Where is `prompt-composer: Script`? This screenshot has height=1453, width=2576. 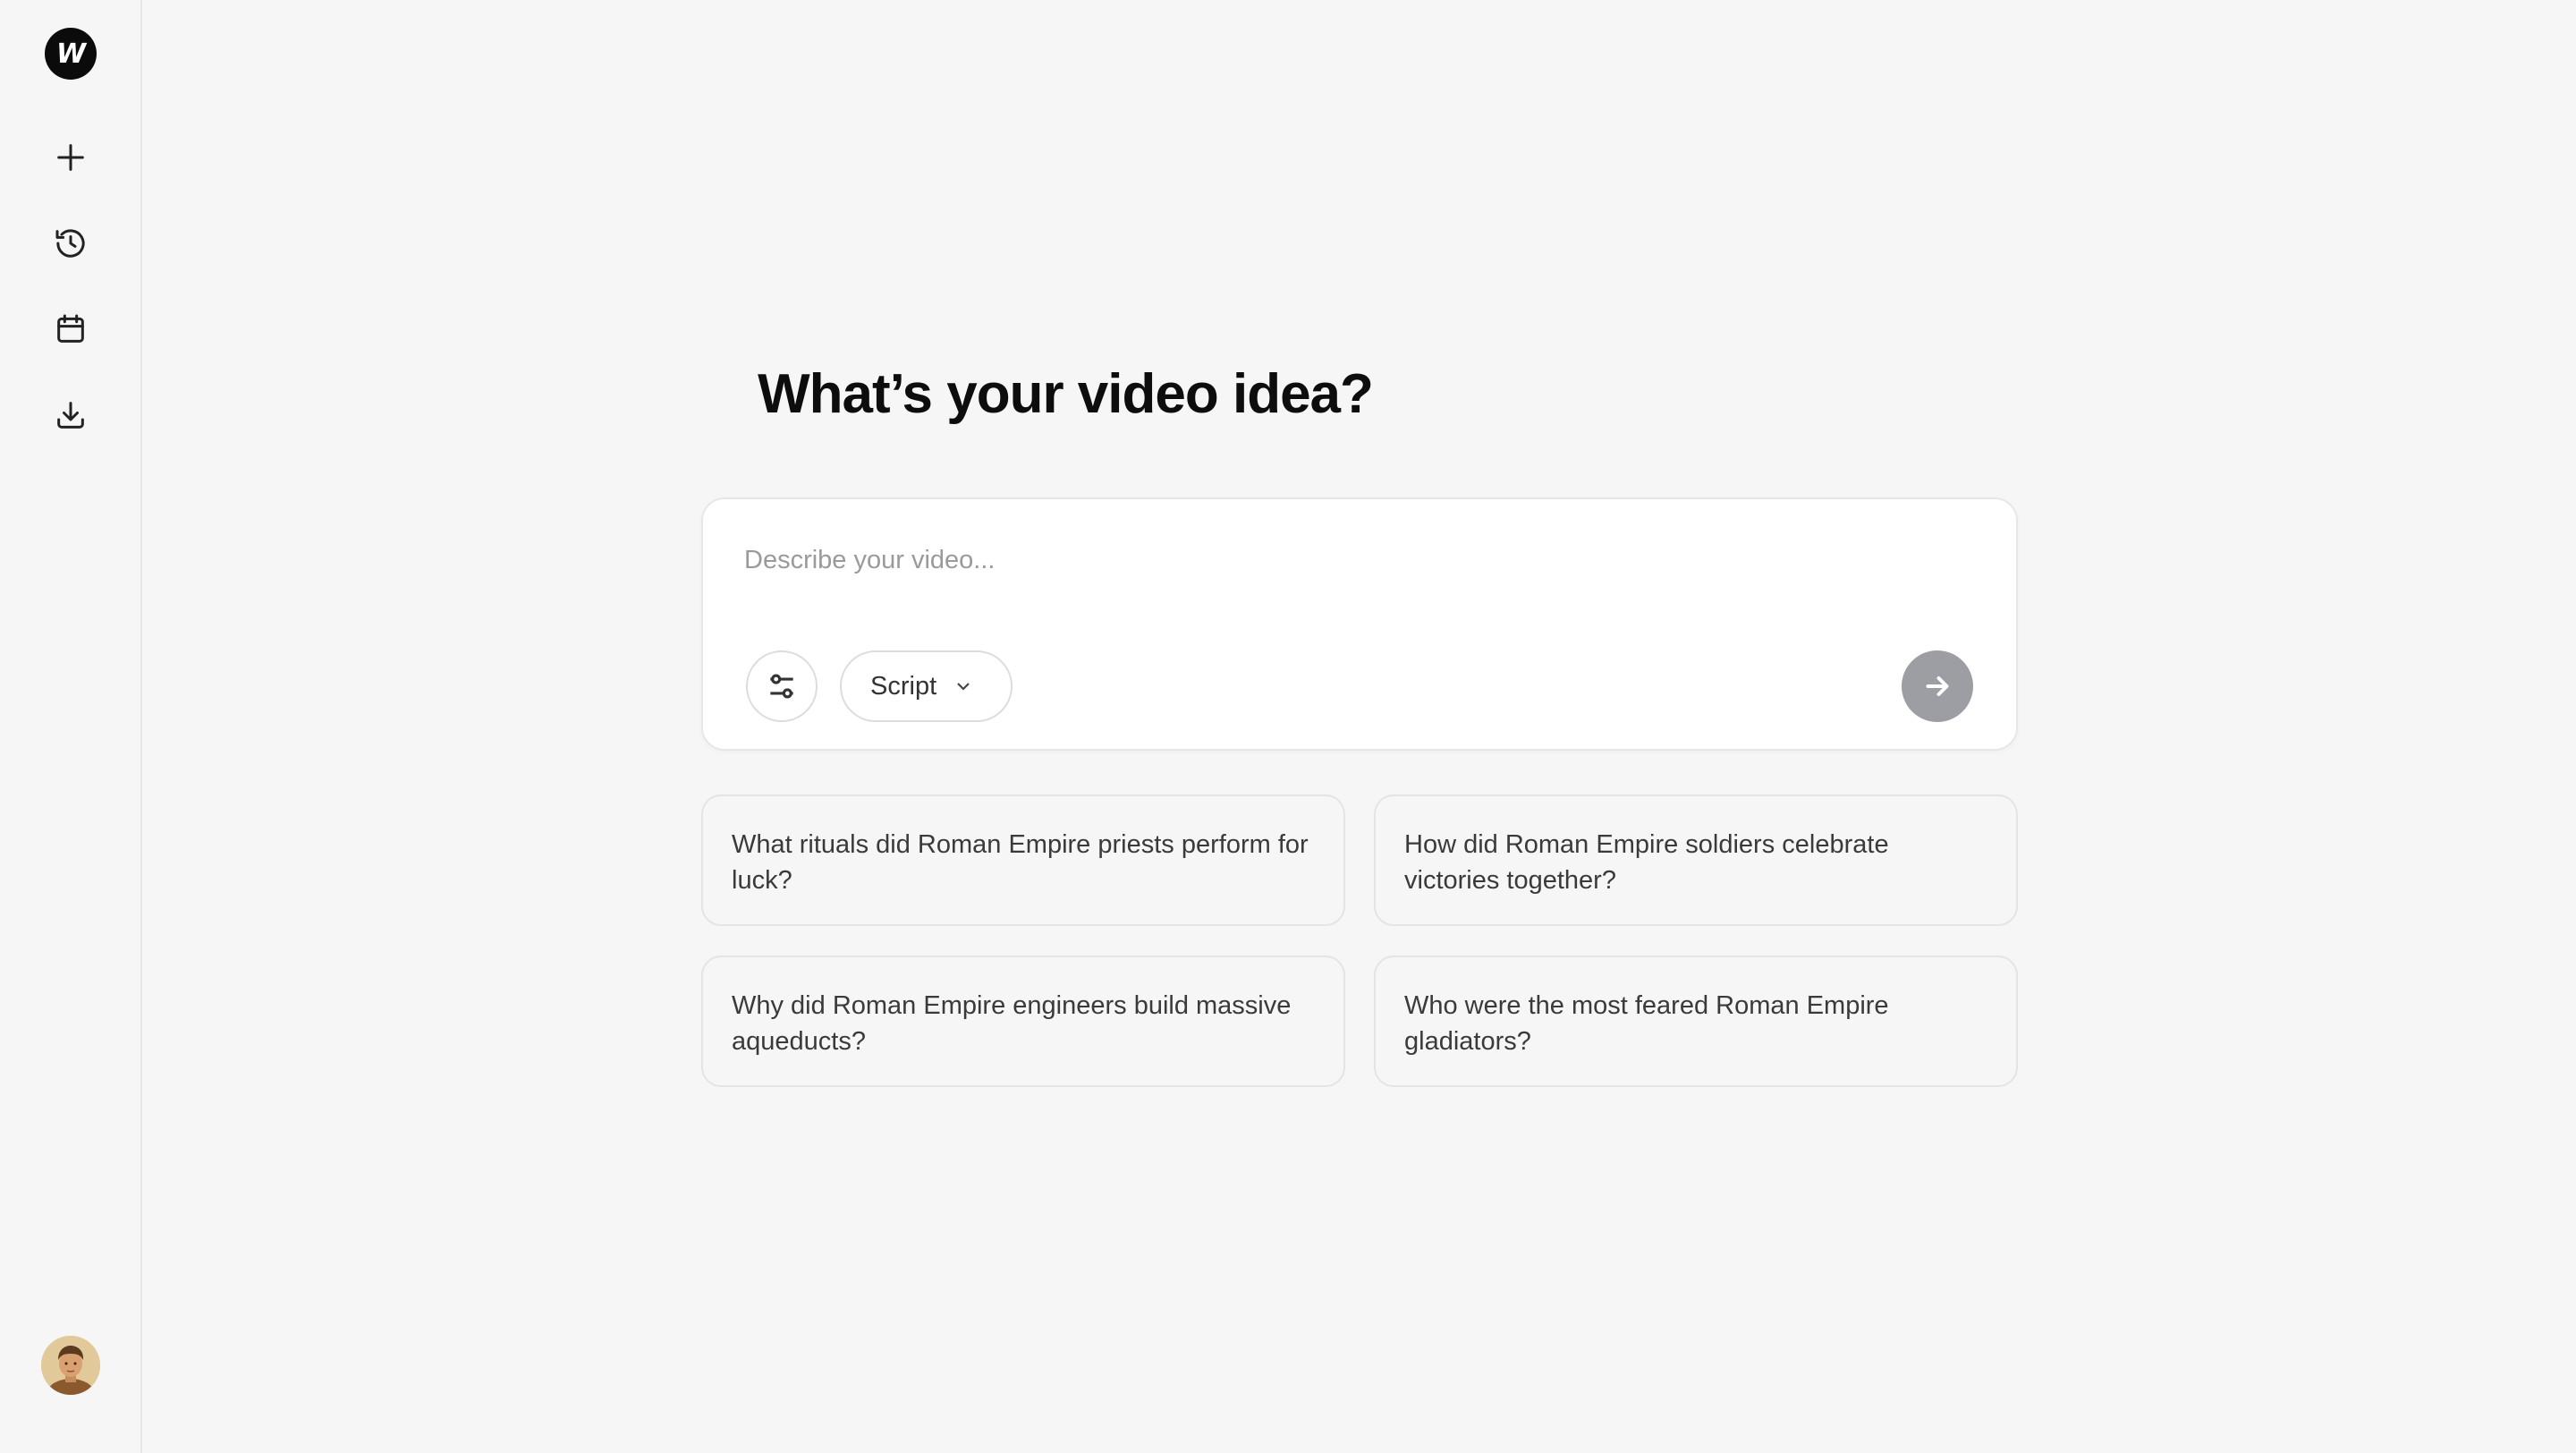
prompt-composer: Script is located at coordinates (1359, 624).